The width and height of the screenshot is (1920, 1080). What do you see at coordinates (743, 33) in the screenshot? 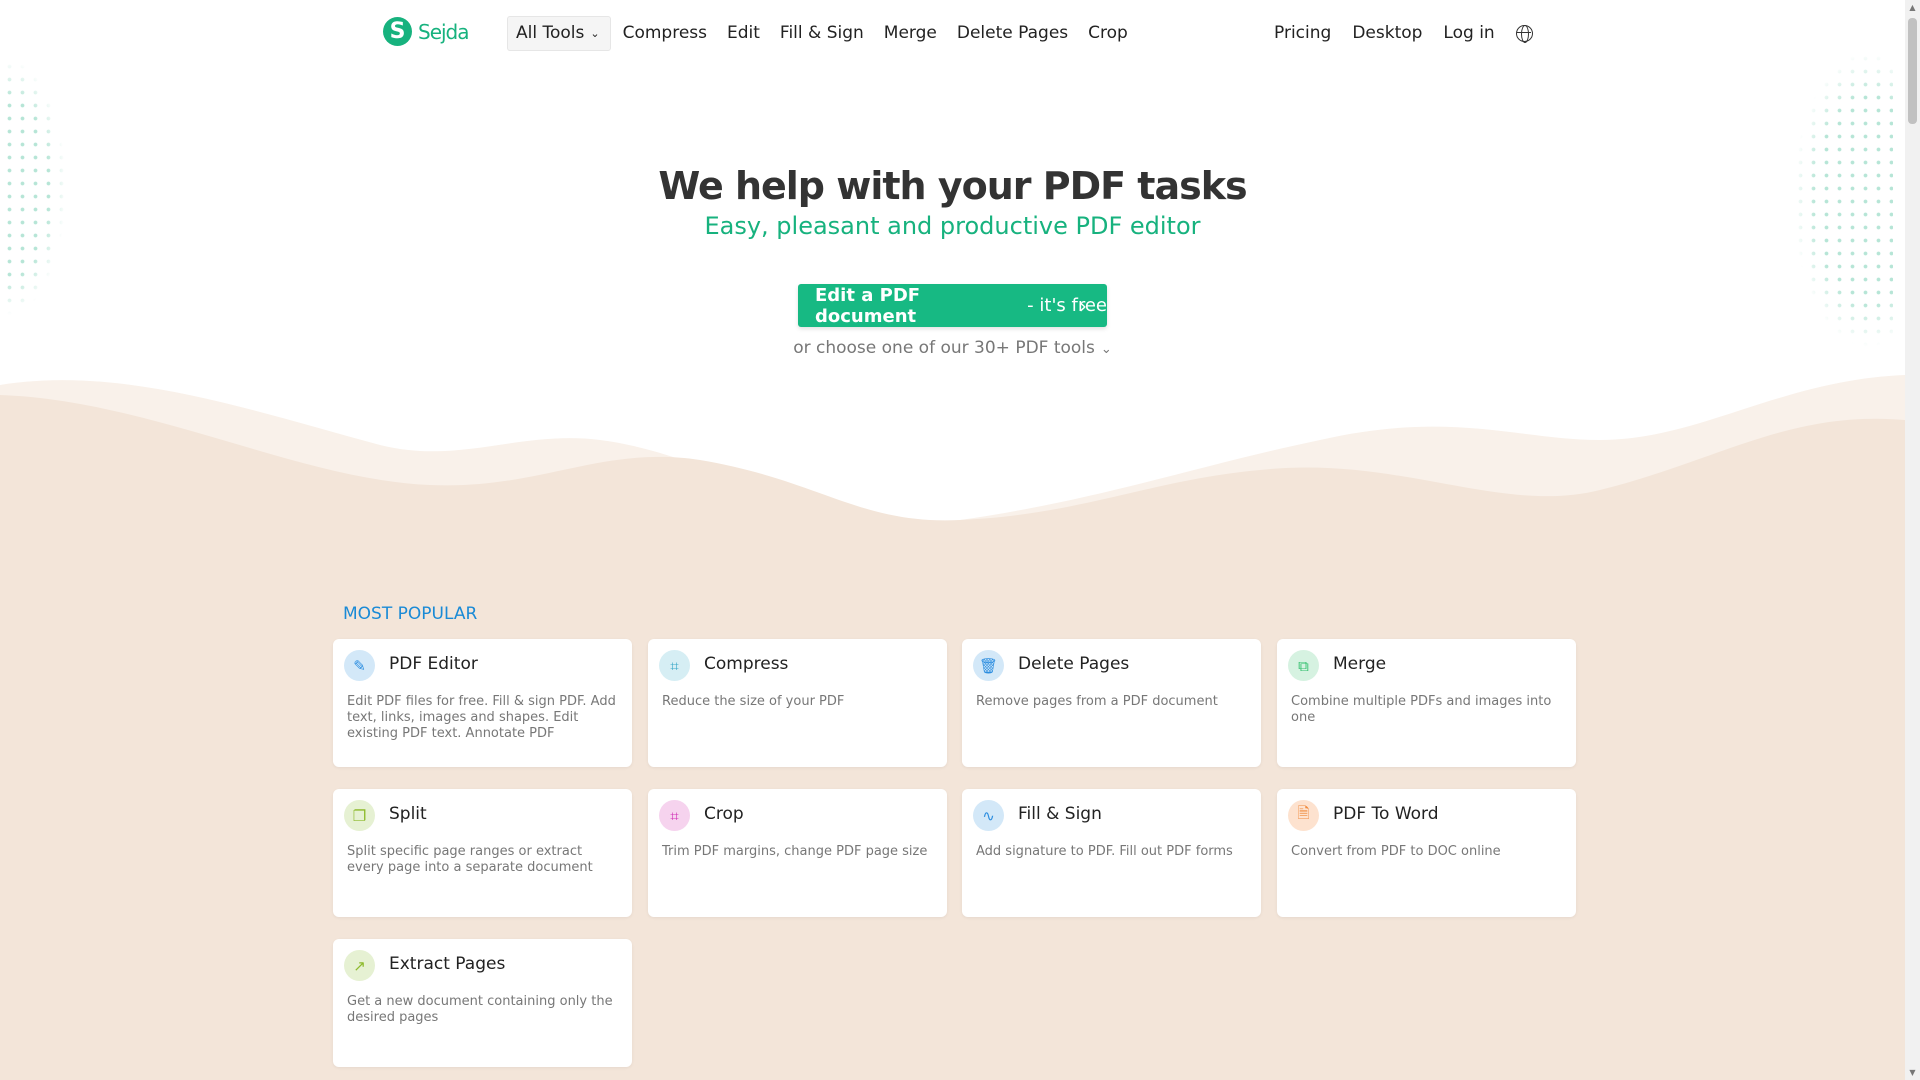
I see `nav-edit: Edit` at bounding box center [743, 33].